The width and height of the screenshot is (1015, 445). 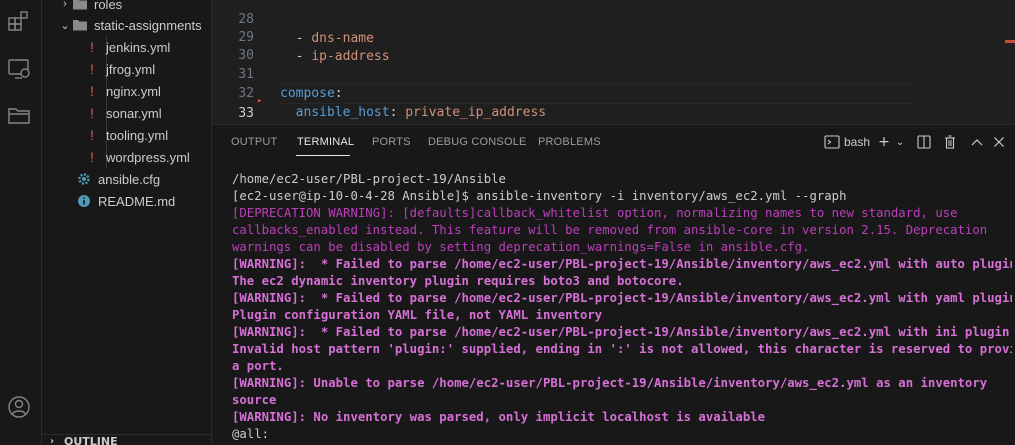 I want to click on tree-folder-roles: › roles, so click(x=126, y=7).